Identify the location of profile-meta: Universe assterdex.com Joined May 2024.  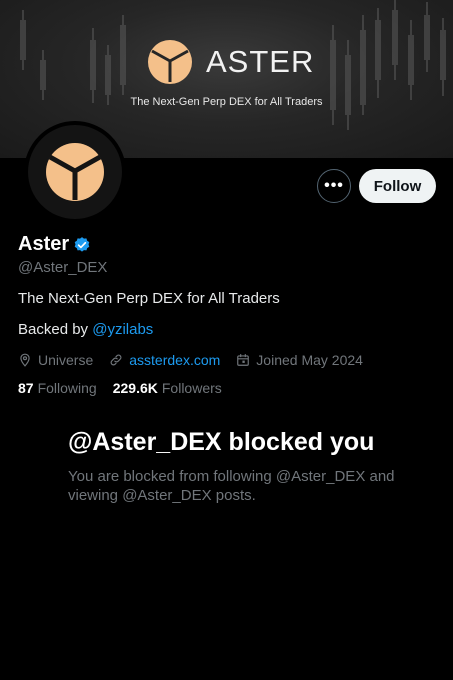
(198, 360).